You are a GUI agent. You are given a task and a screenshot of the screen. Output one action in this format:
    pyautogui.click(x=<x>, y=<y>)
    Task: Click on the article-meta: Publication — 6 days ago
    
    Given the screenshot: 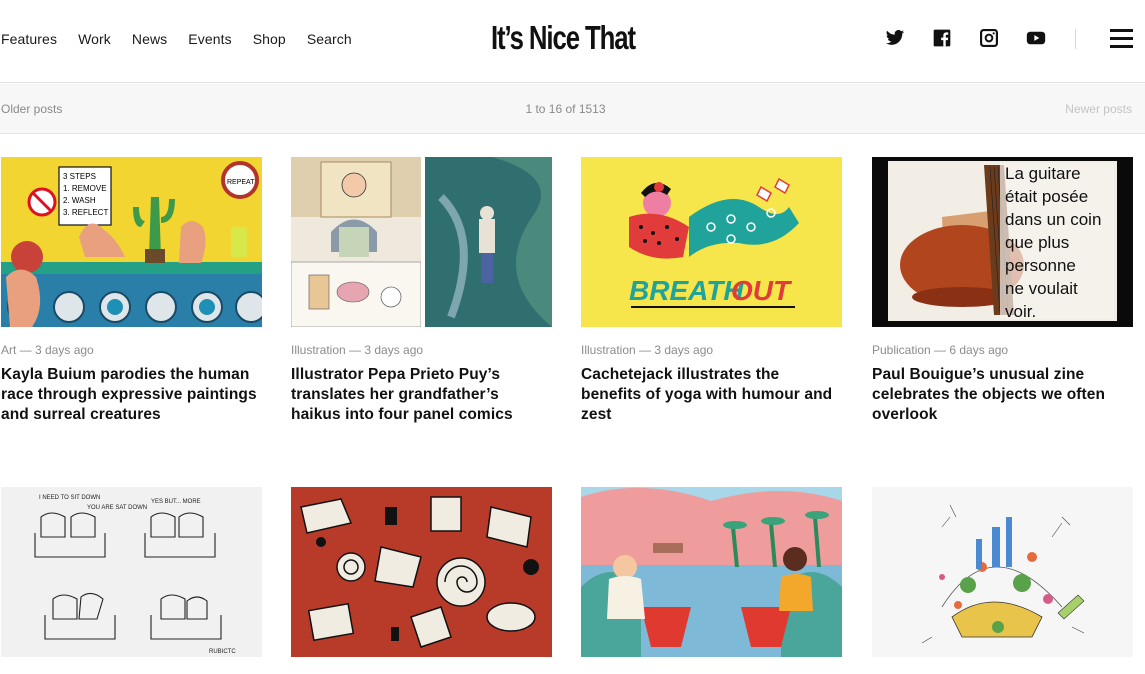 What is the action you would take?
    pyautogui.click(x=940, y=350)
    